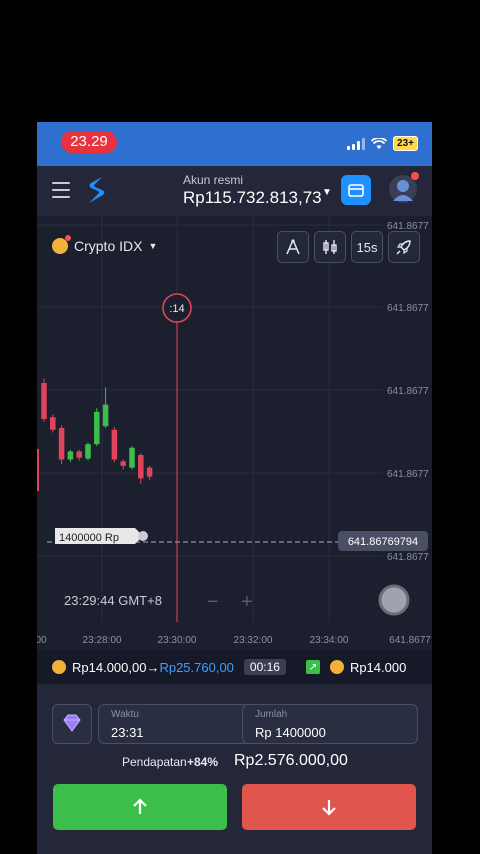 The height and width of the screenshot is (854, 480). Describe the element at coordinates (42, 640) in the screenshot. I see `time-tick-label: 00` at that location.